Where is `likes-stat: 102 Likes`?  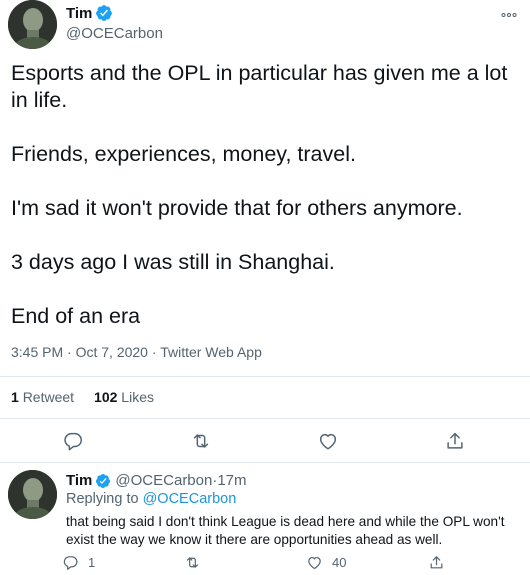 likes-stat: 102 Likes is located at coordinates (124, 397).